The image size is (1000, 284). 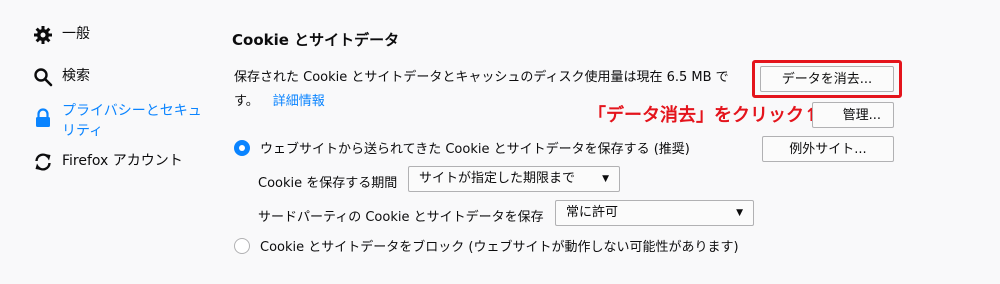 I want to click on accept-cookies-option: ウェブサイトから送られてきた Cookie とサイトデータを保存する (推奨), so click(x=462, y=147).